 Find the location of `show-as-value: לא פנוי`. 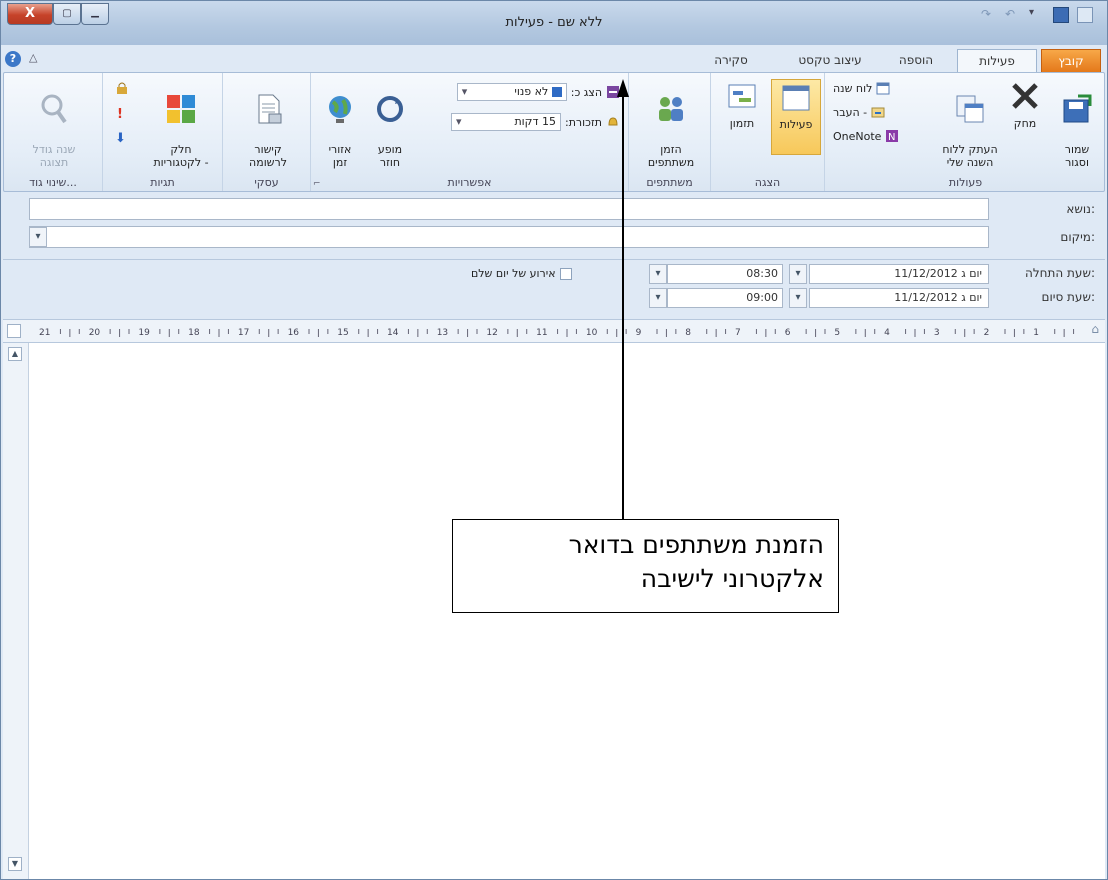

show-as-value: לא פנוי is located at coordinates (531, 91).